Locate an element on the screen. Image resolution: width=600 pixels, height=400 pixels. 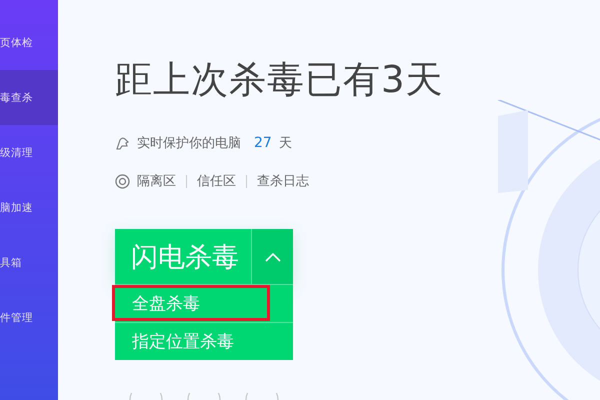
days-unit: 天 is located at coordinates (285, 143).